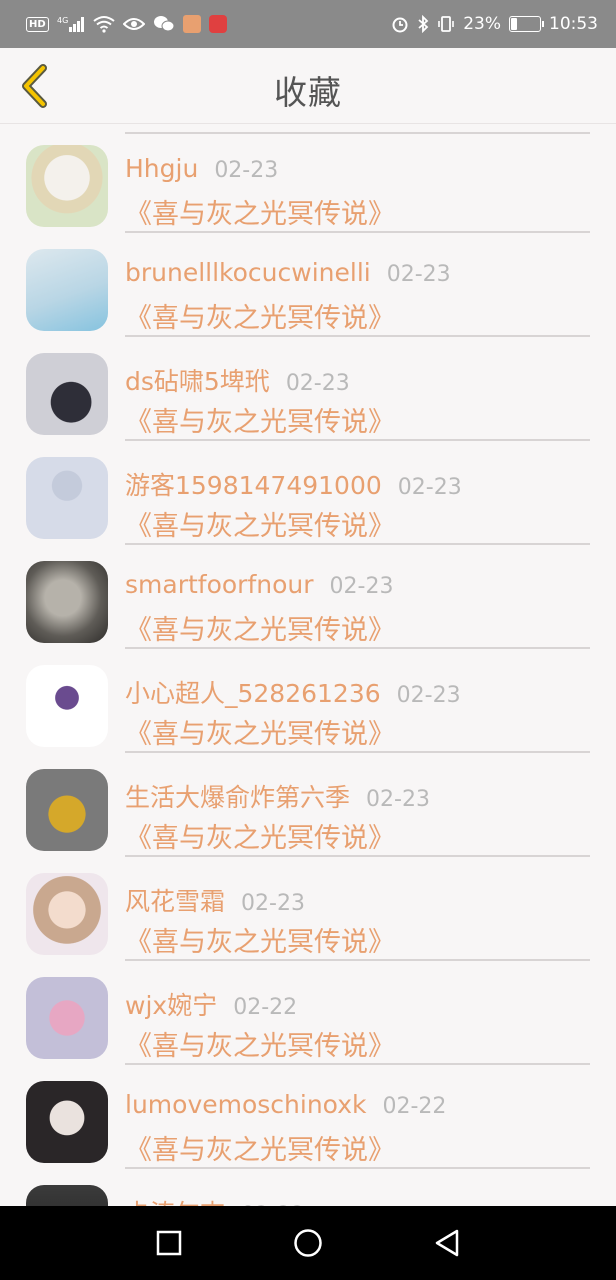  I want to click on name-line: 游客1598147491000 02-23, so click(293, 484).